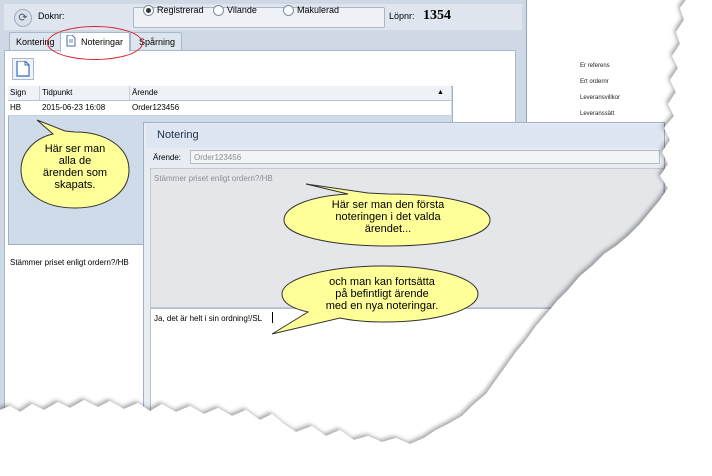 The height and width of the screenshot is (476, 712). Describe the element at coordinates (425, 157) in the screenshot. I see `arende-field: Order123456` at that location.